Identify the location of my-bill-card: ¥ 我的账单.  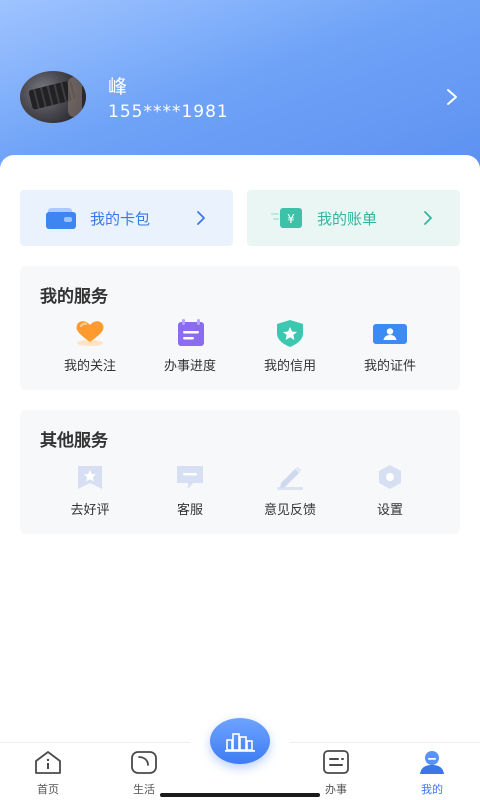
(353, 218).